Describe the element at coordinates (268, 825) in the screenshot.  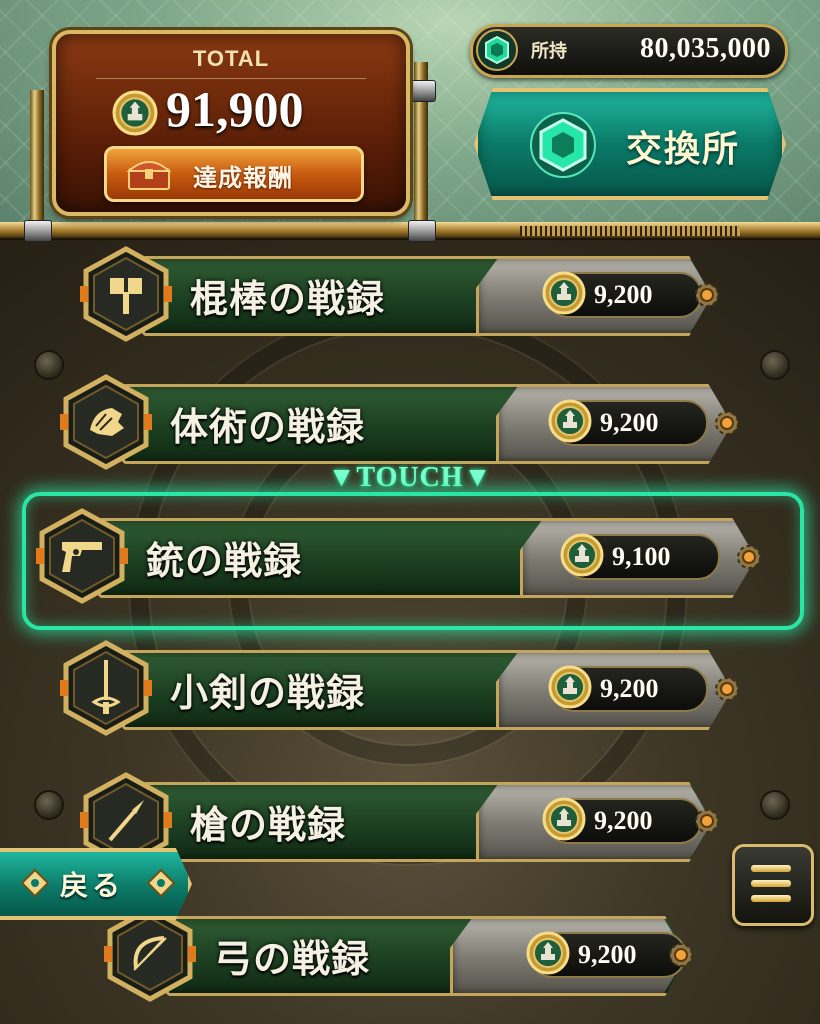
I see `record-title: 槍の戦録` at that location.